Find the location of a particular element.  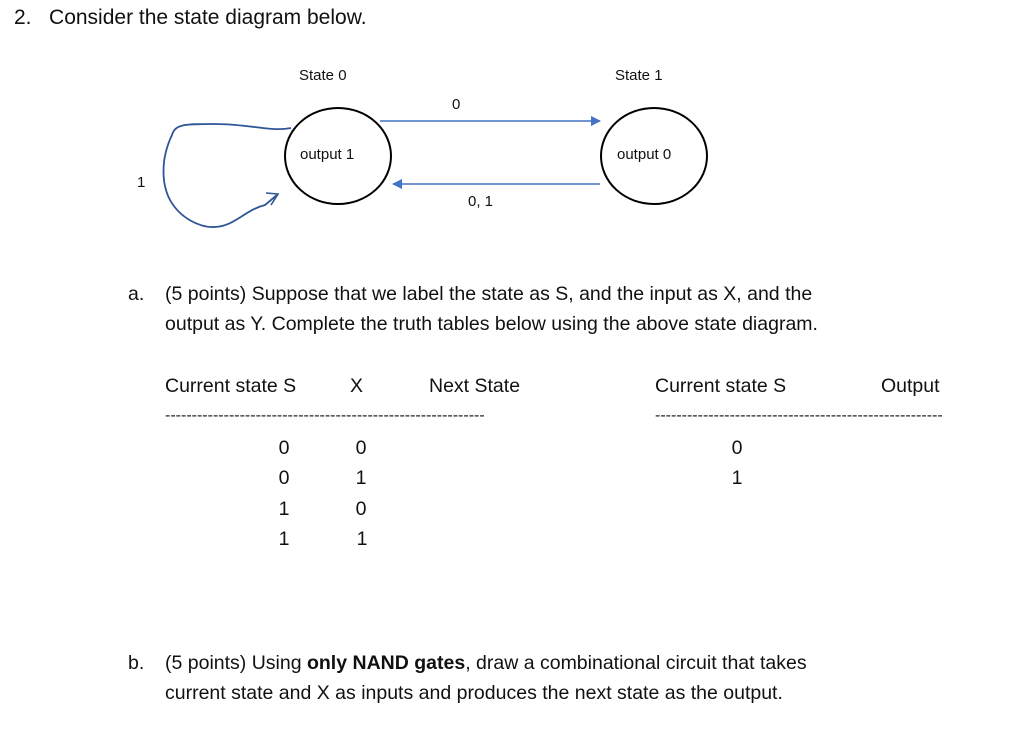

part-b-emphasis: only NAND gates is located at coordinates (386, 663).